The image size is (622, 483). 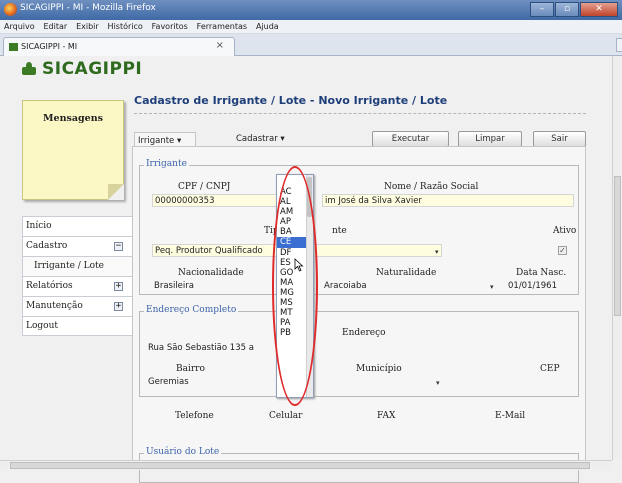 I want to click on vertical-scrollbar, so click(x=617, y=258).